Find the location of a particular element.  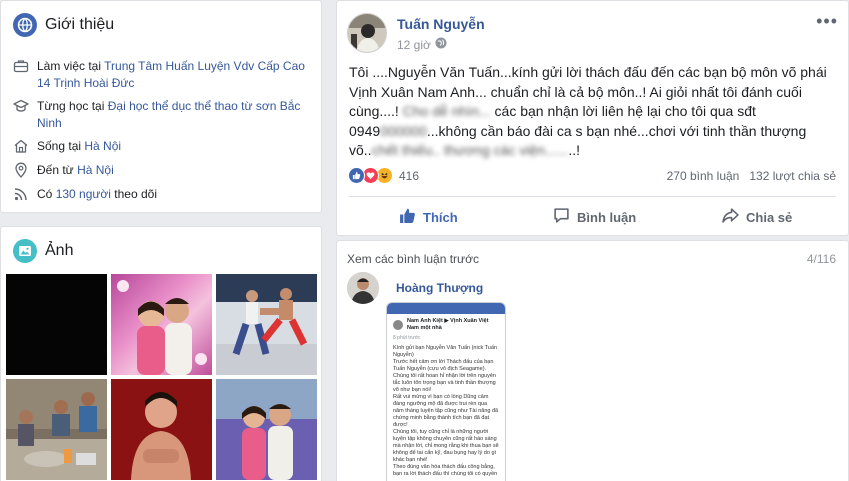

public-globe-icon is located at coordinates (441, 44).